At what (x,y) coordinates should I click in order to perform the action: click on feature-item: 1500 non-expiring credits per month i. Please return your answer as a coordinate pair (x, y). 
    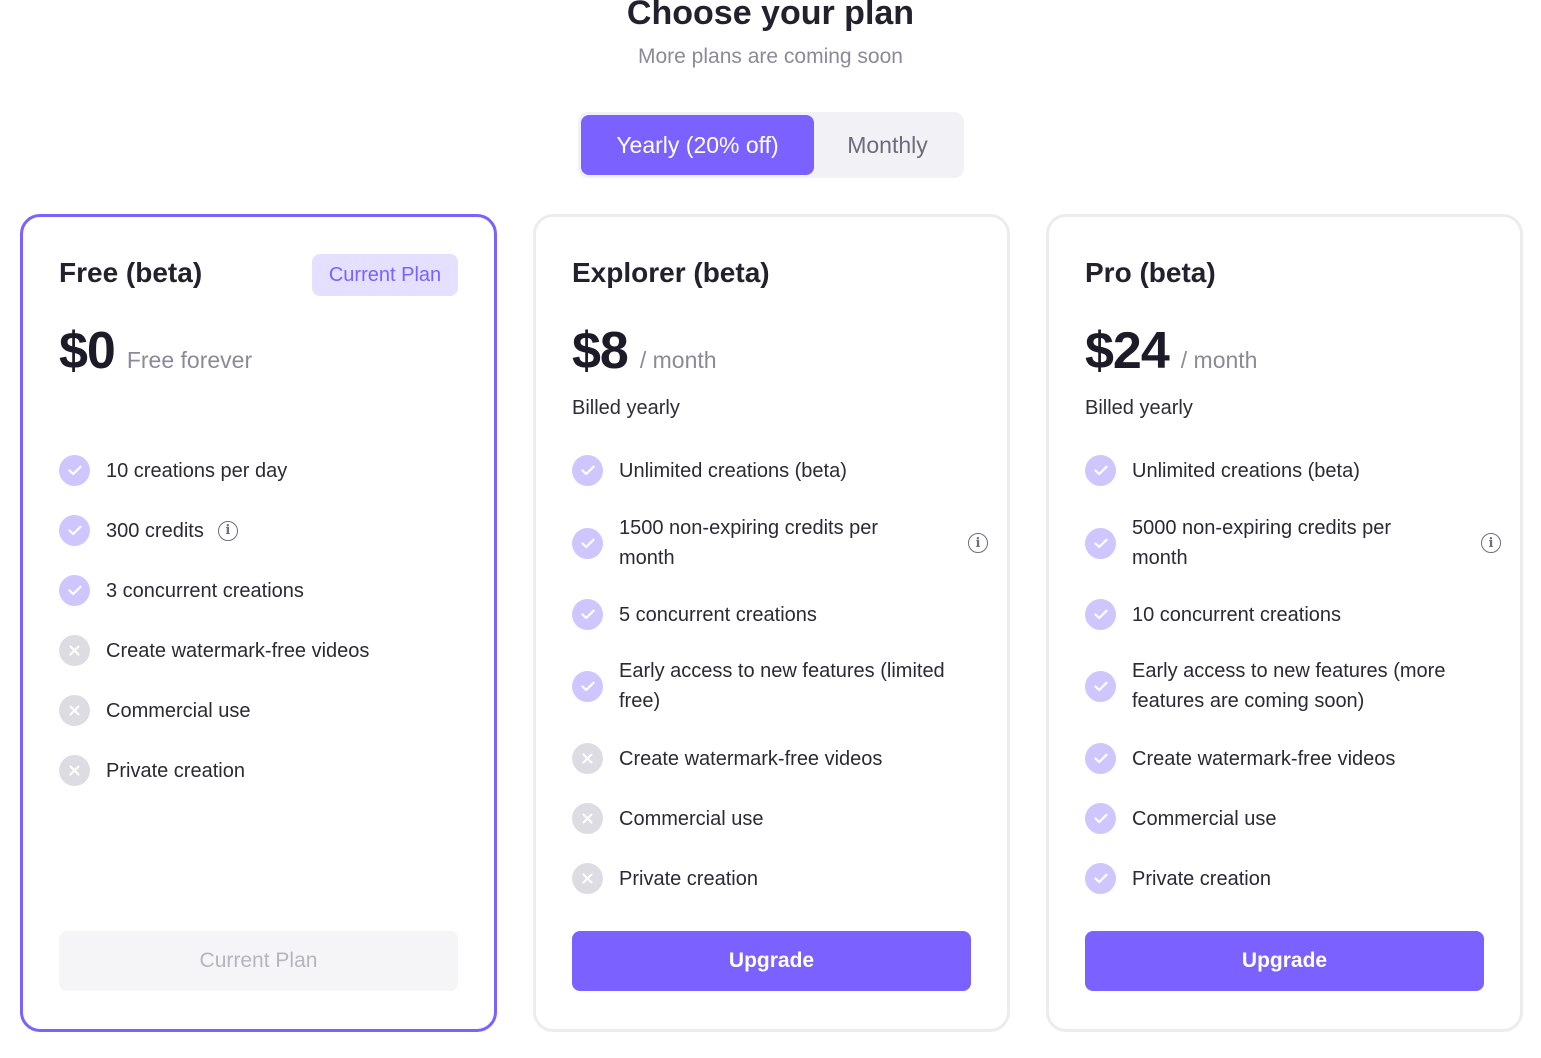
    Looking at the image, I should click on (780, 543).